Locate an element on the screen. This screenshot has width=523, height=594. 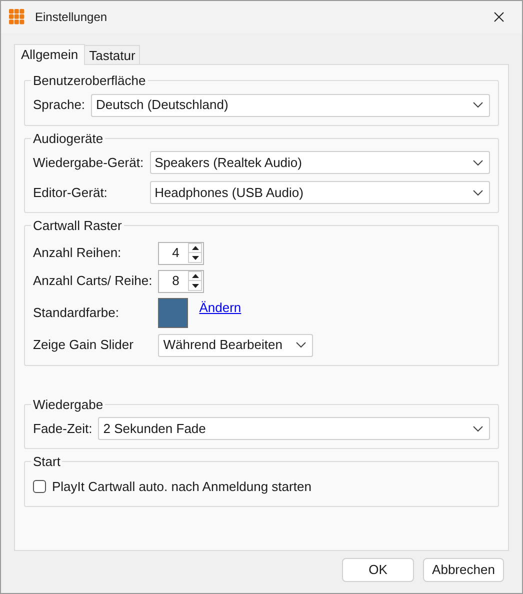
group-title: Audiogeräte is located at coordinates (68, 139).